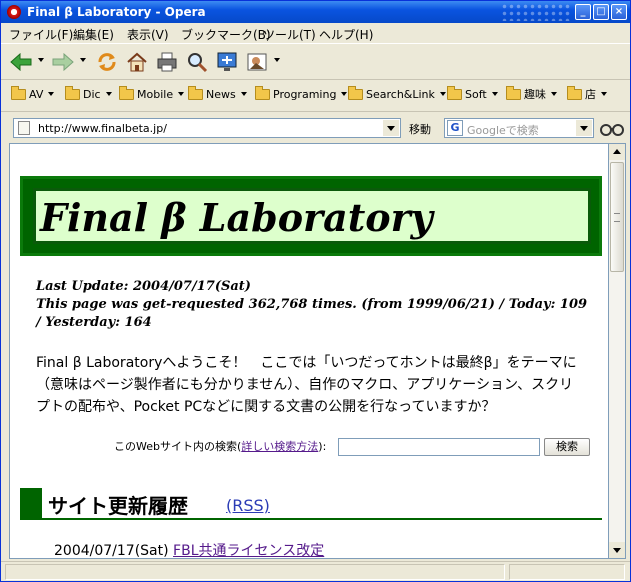  What do you see at coordinates (455, 128) in the screenshot?
I see `google-icon: G` at bounding box center [455, 128].